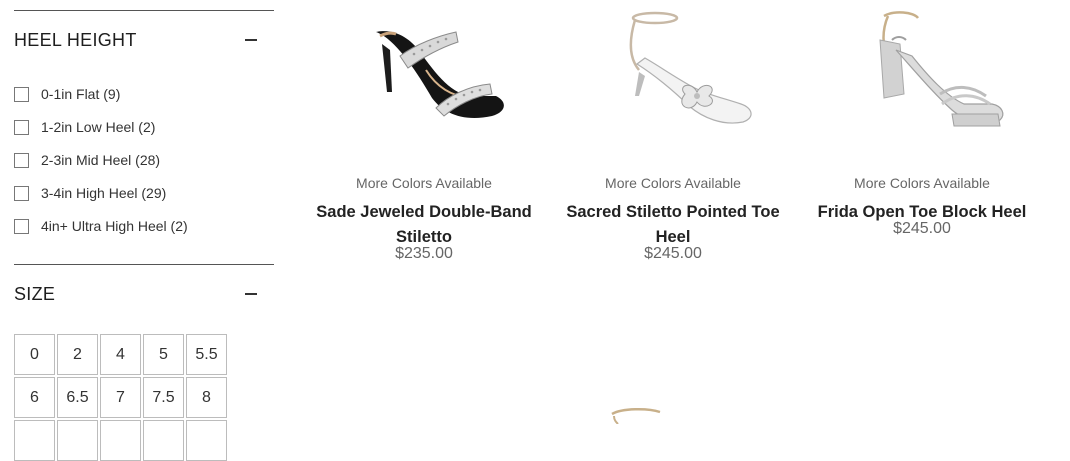  What do you see at coordinates (424, 253) in the screenshot?
I see `product-price: $235.00` at bounding box center [424, 253].